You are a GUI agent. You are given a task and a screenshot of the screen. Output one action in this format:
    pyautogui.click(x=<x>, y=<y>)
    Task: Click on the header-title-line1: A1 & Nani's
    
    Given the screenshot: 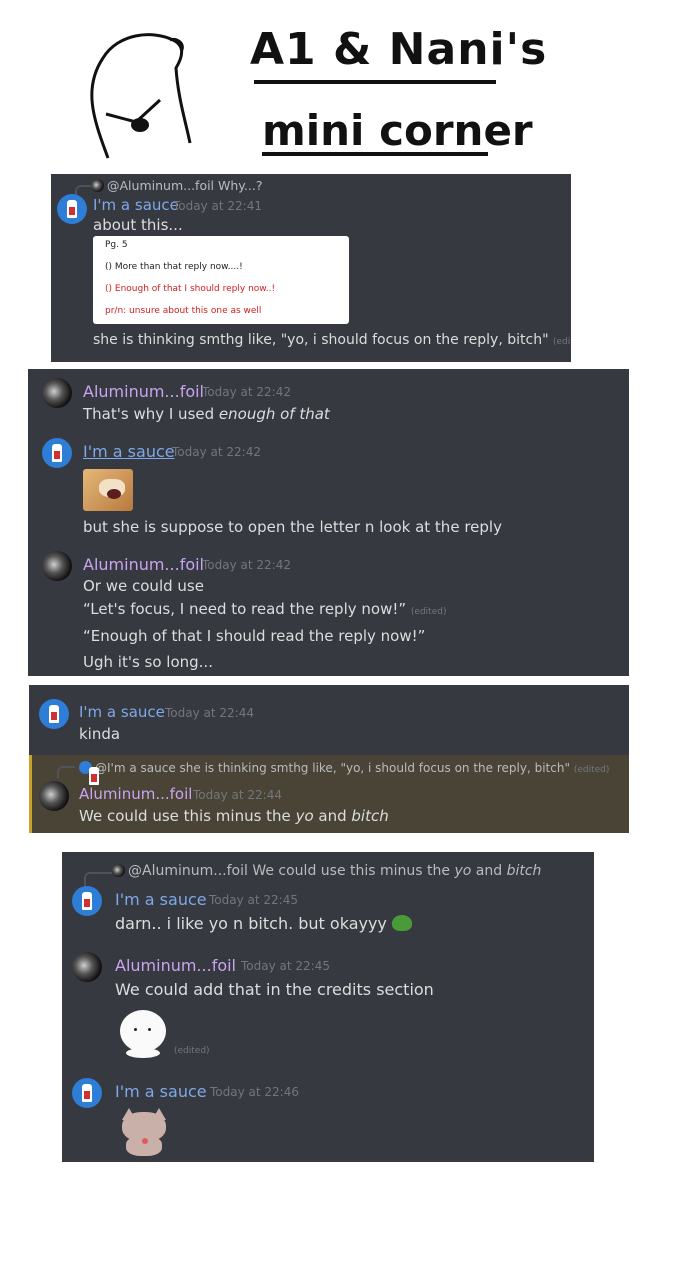 What is the action you would take?
    pyautogui.click(x=399, y=49)
    